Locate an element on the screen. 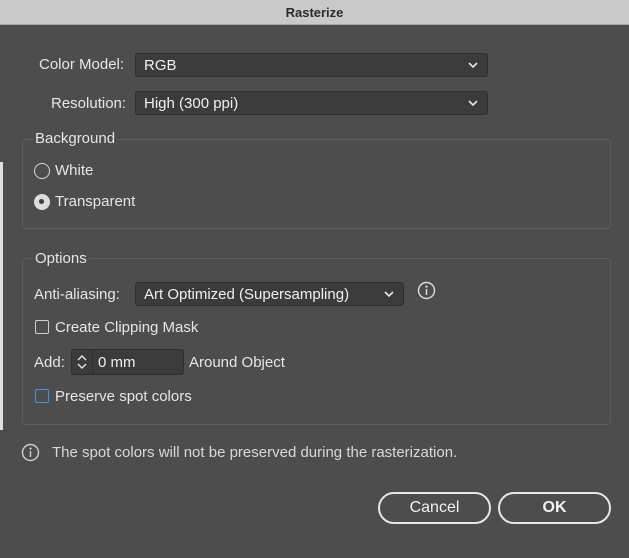 The height and width of the screenshot is (558, 629). anti-aliasing-select: Art Optimized (Supersampling) is located at coordinates (269, 294).